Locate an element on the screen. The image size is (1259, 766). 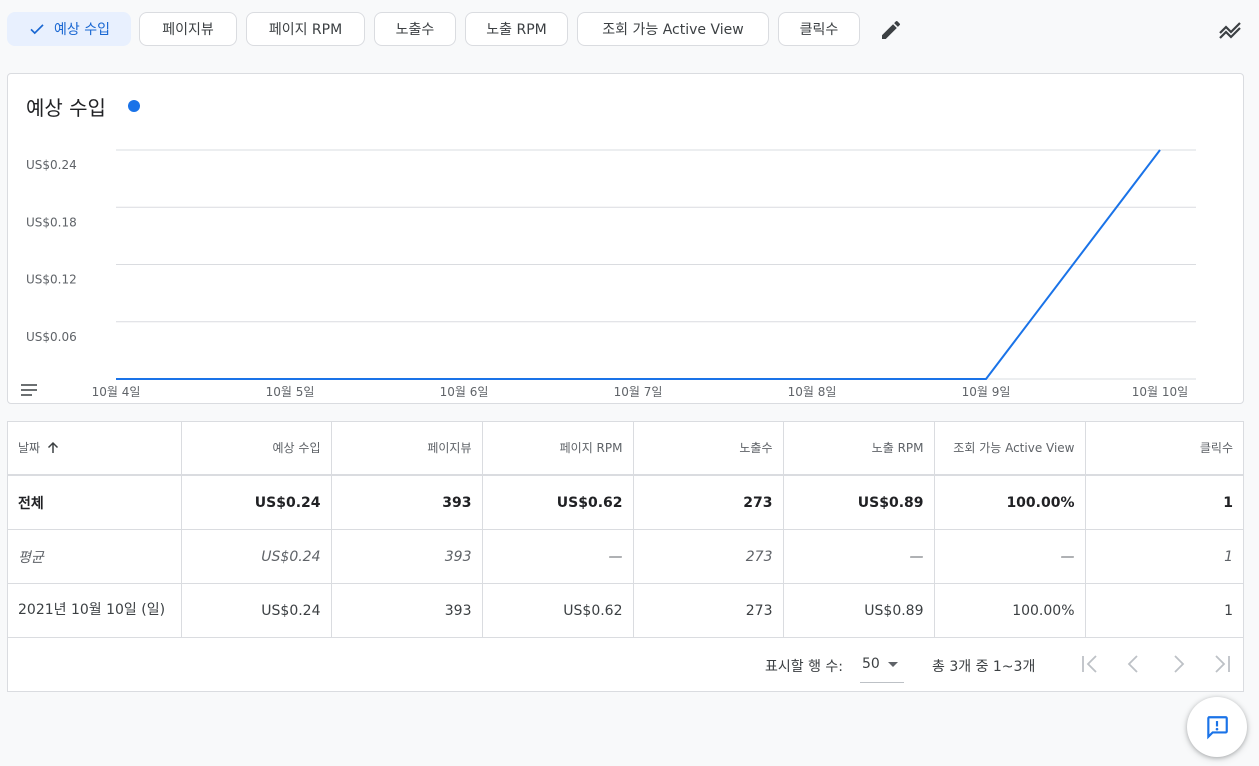
chip-impression-rpm: 노출 RPM is located at coordinates (516, 29).